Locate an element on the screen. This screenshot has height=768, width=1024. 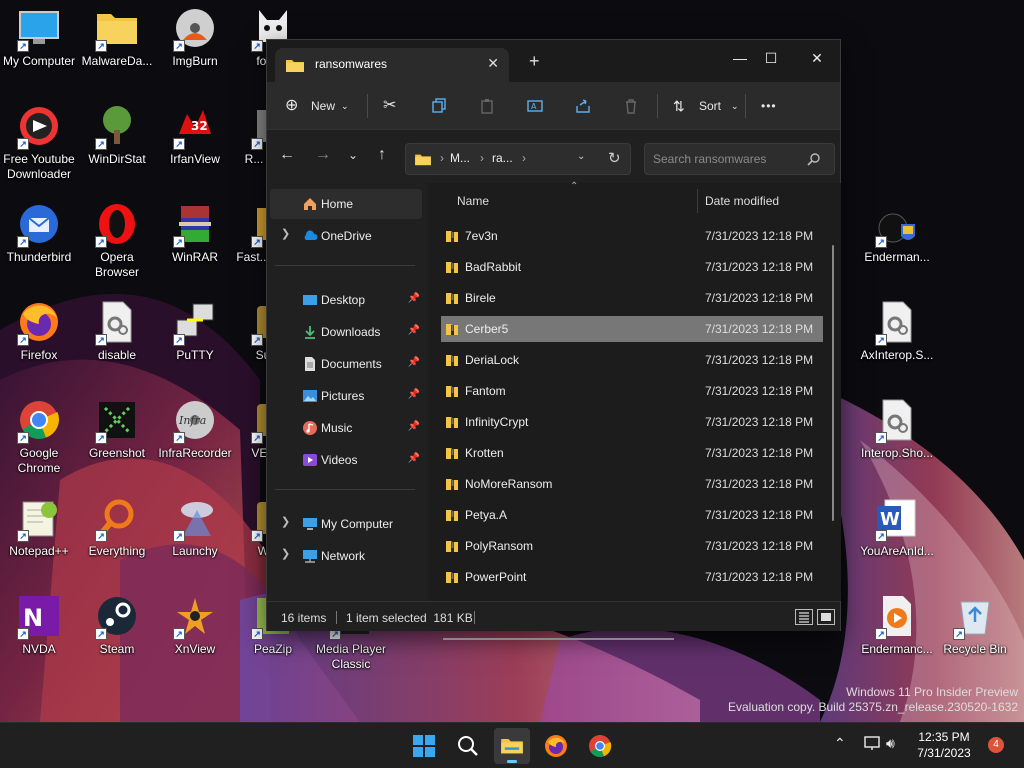
file-row: Cerber5 7/31/2023 12:18 PM is located at coordinates (632, 329).